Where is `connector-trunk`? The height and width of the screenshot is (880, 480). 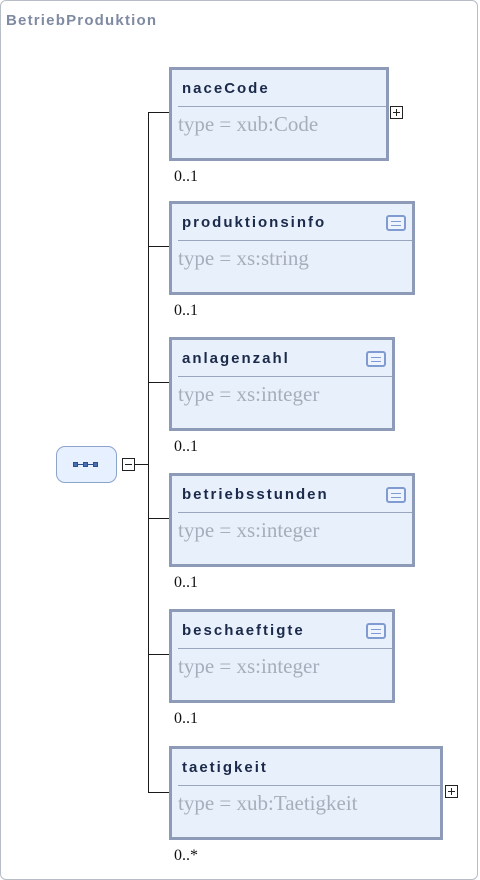
connector-trunk is located at coordinates (148, 452).